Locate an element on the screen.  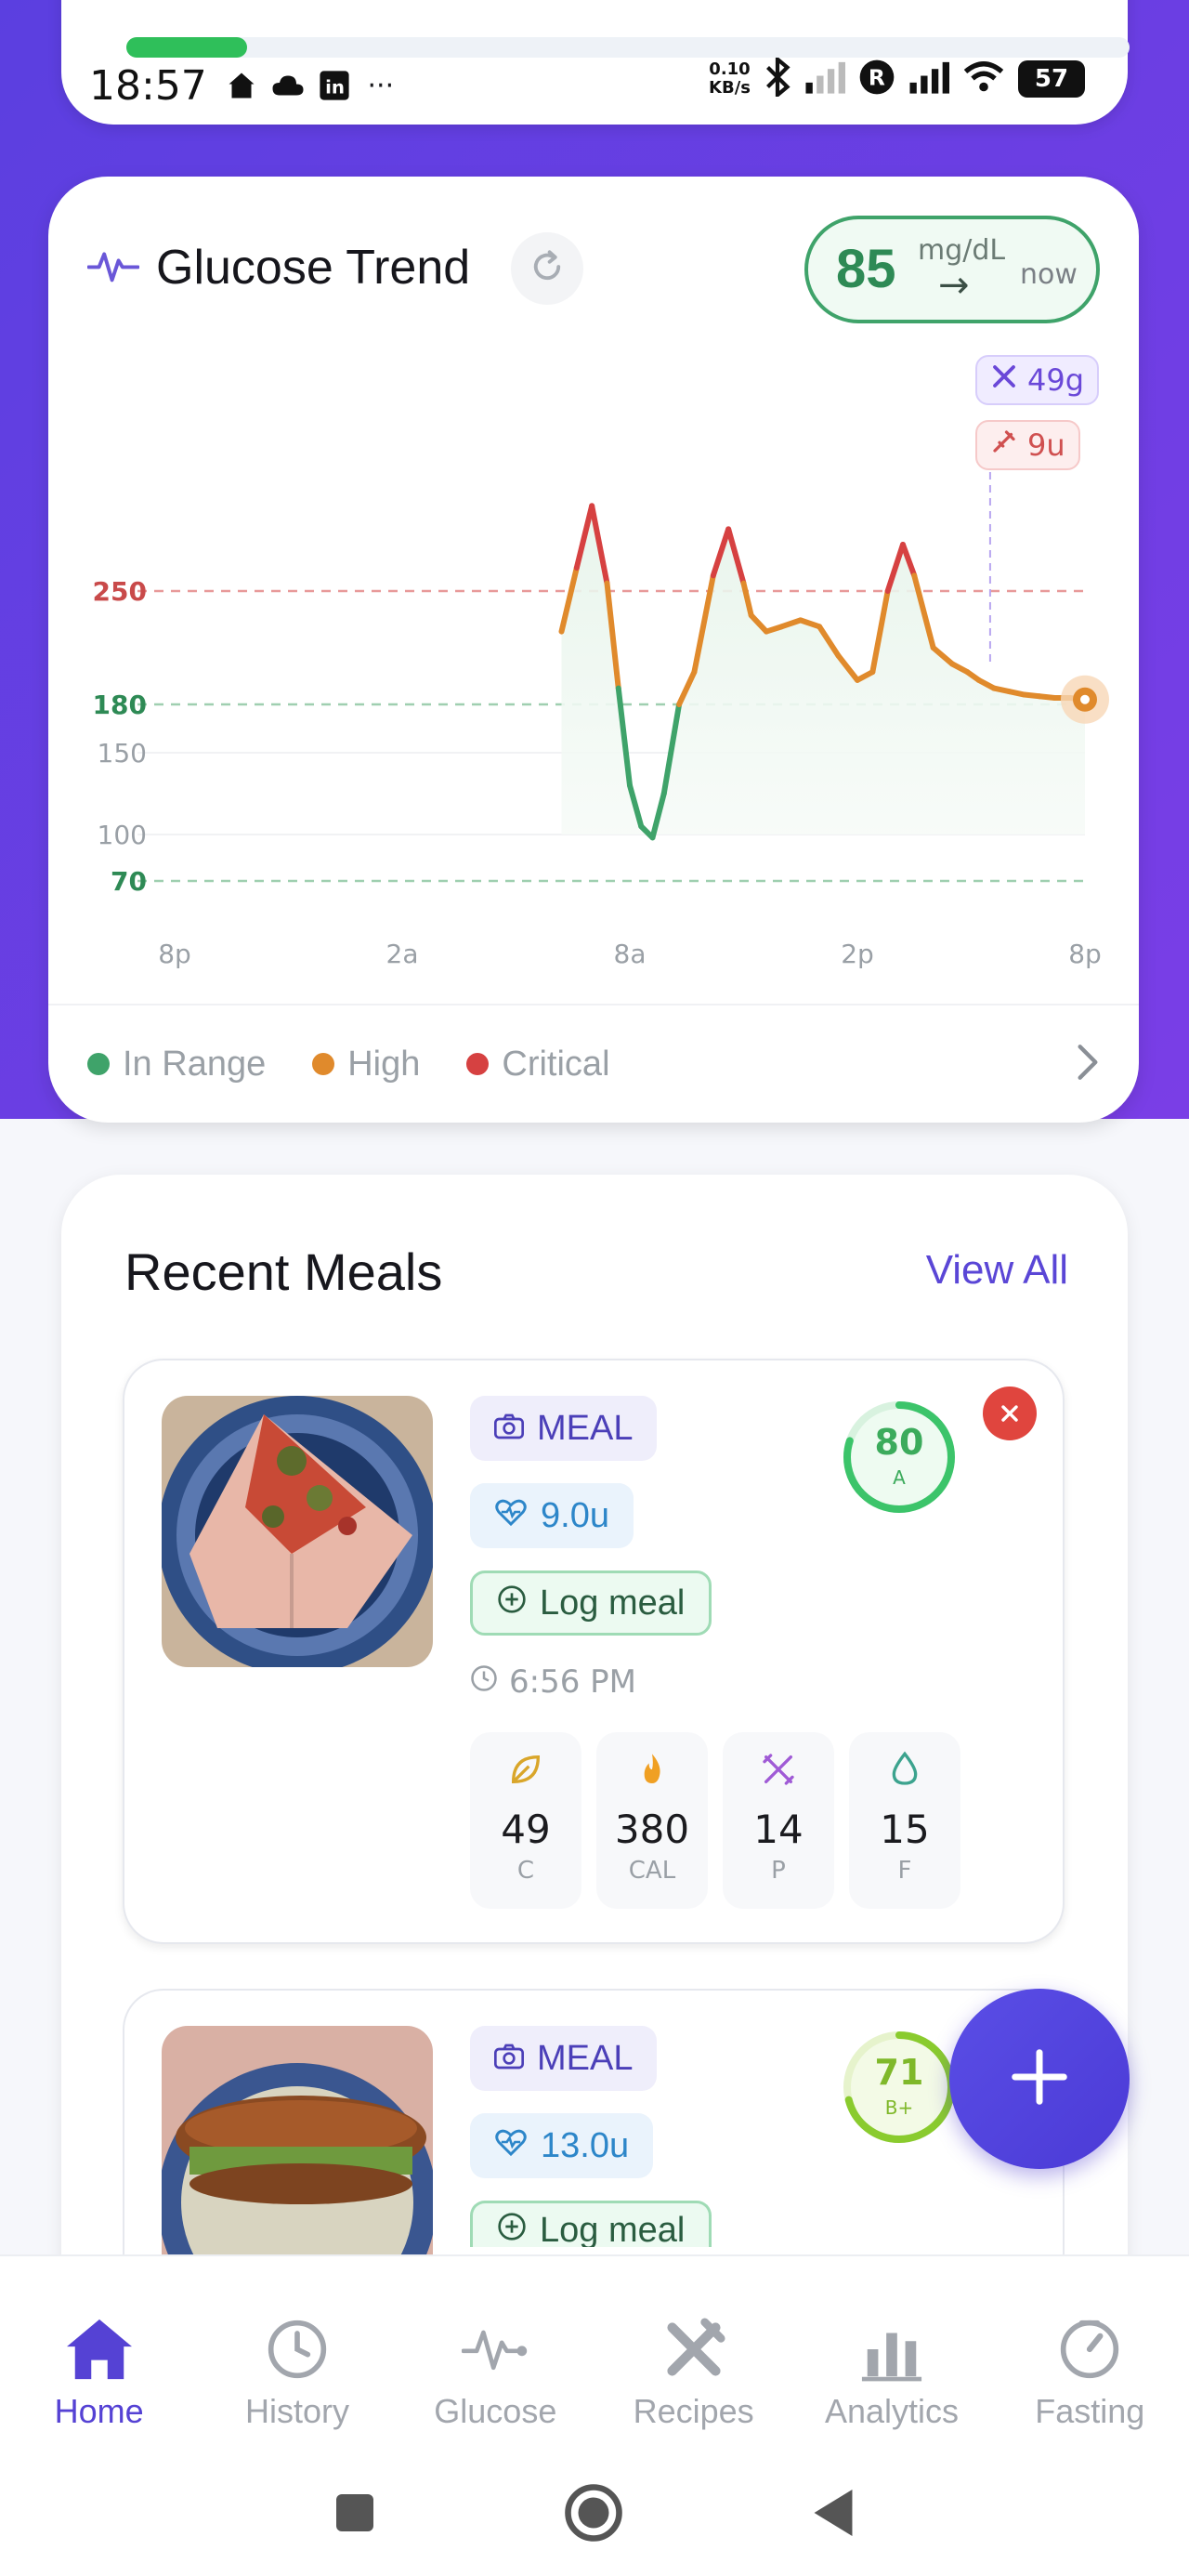
meal-score-ring: 71 B+ is located at coordinates (899, 2087).